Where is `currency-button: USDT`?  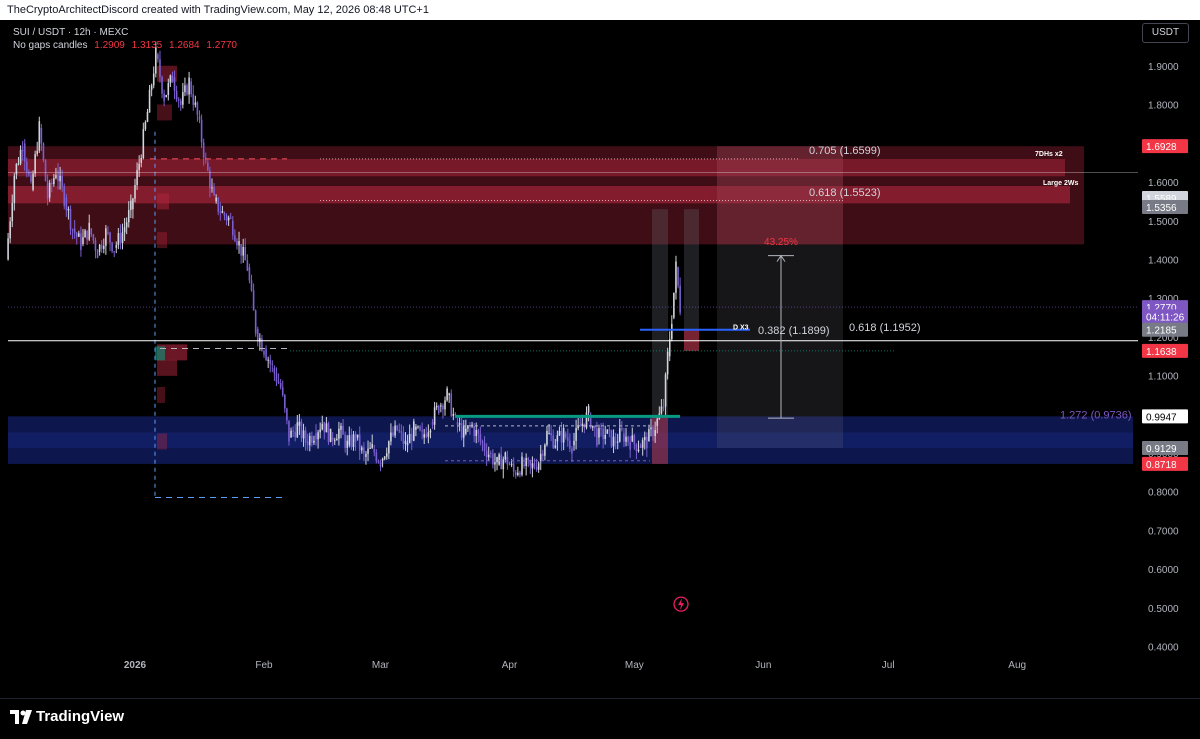 currency-button: USDT is located at coordinates (1165, 33).